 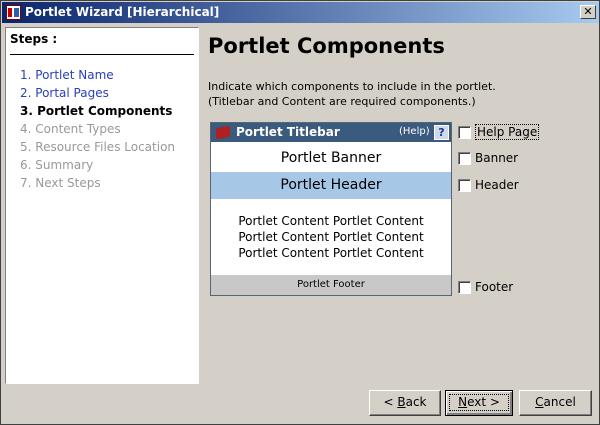 I want to click on help-page-option: Help Page, so click(x=499, y=132).